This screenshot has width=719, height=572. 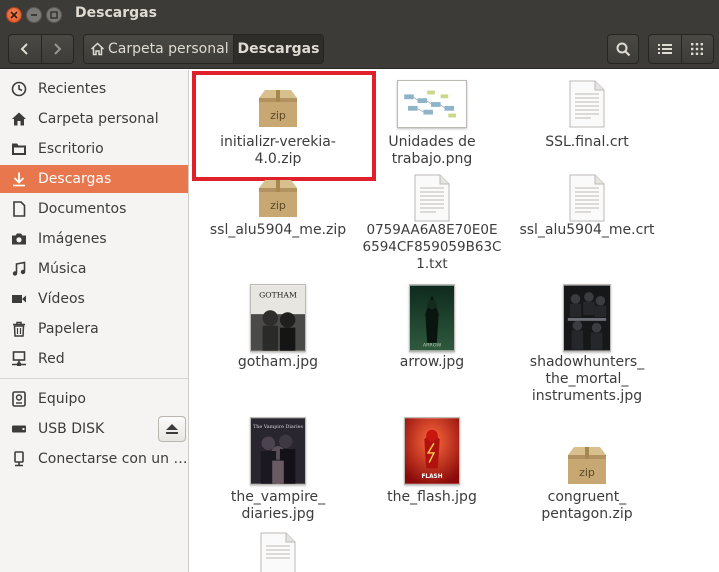 What do you see at coordinates (587, 480) in the screenshot?
I see `file-item-congruent-zip: zip congruent_ pentagon.zip` at bounding box center [587, 480].